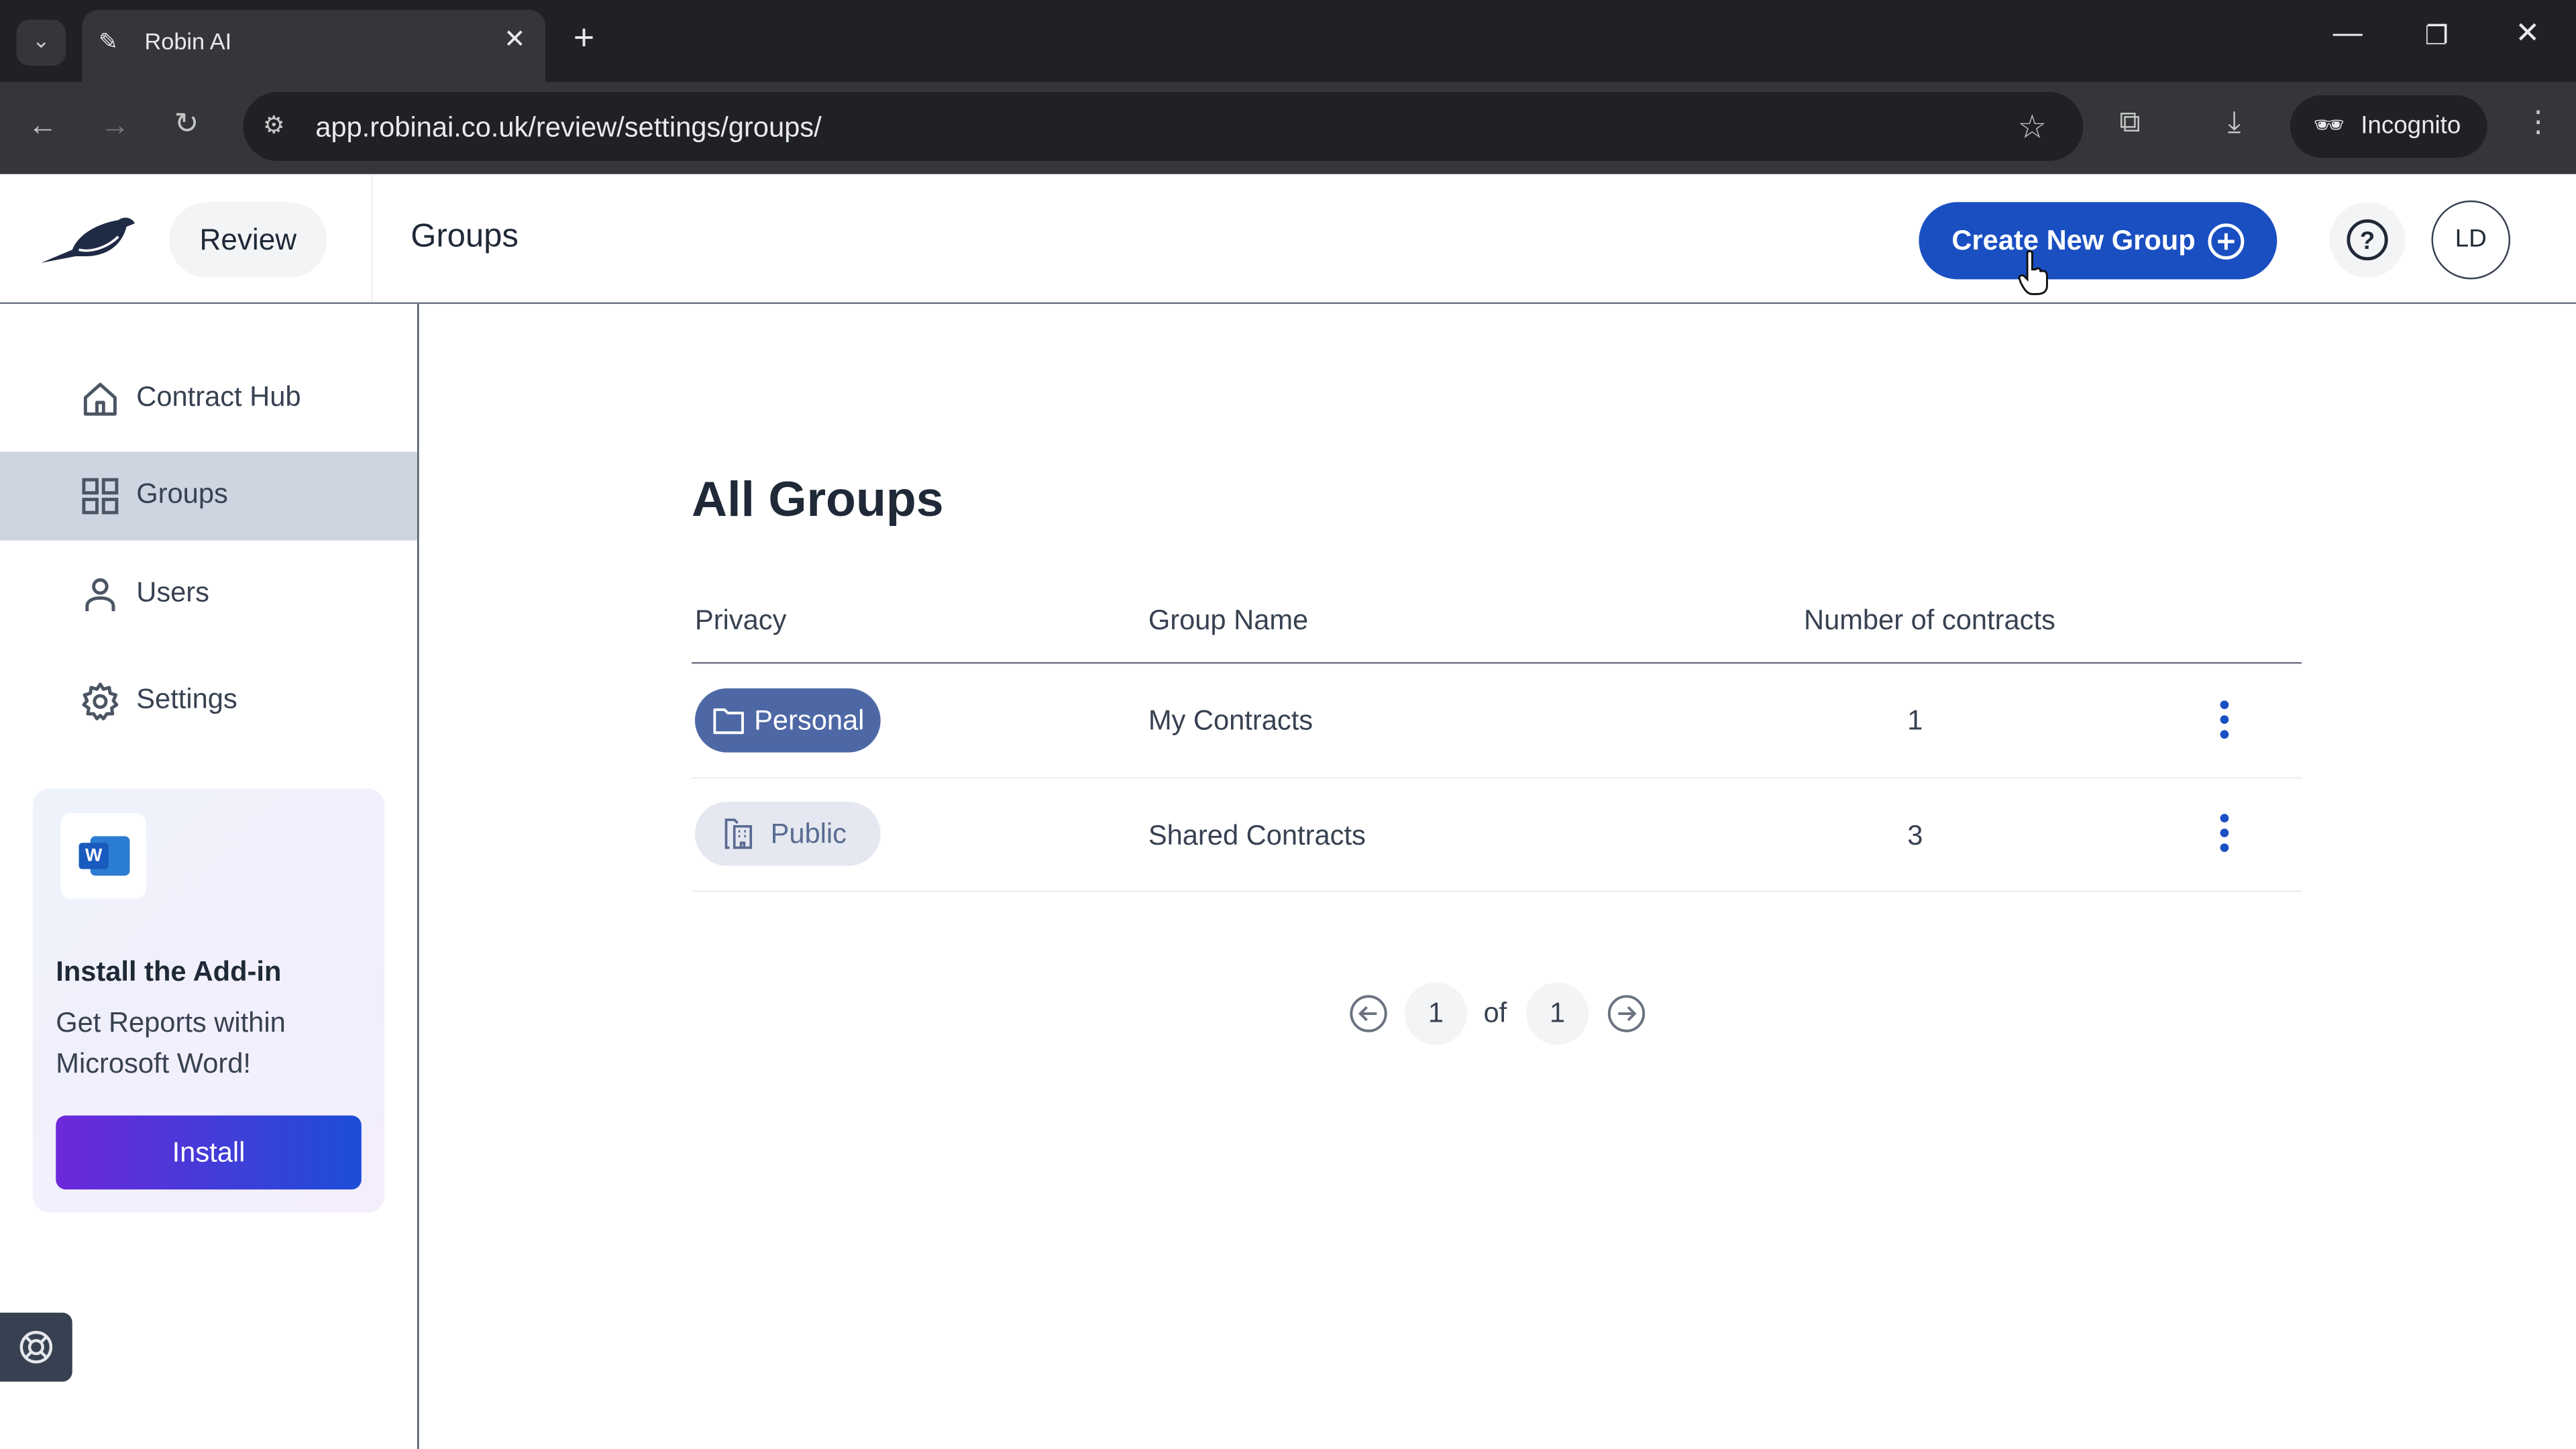  Describe the element at coordinates (1230, 721) in the screenshot. I see `group-name: My Contracts` at that location.